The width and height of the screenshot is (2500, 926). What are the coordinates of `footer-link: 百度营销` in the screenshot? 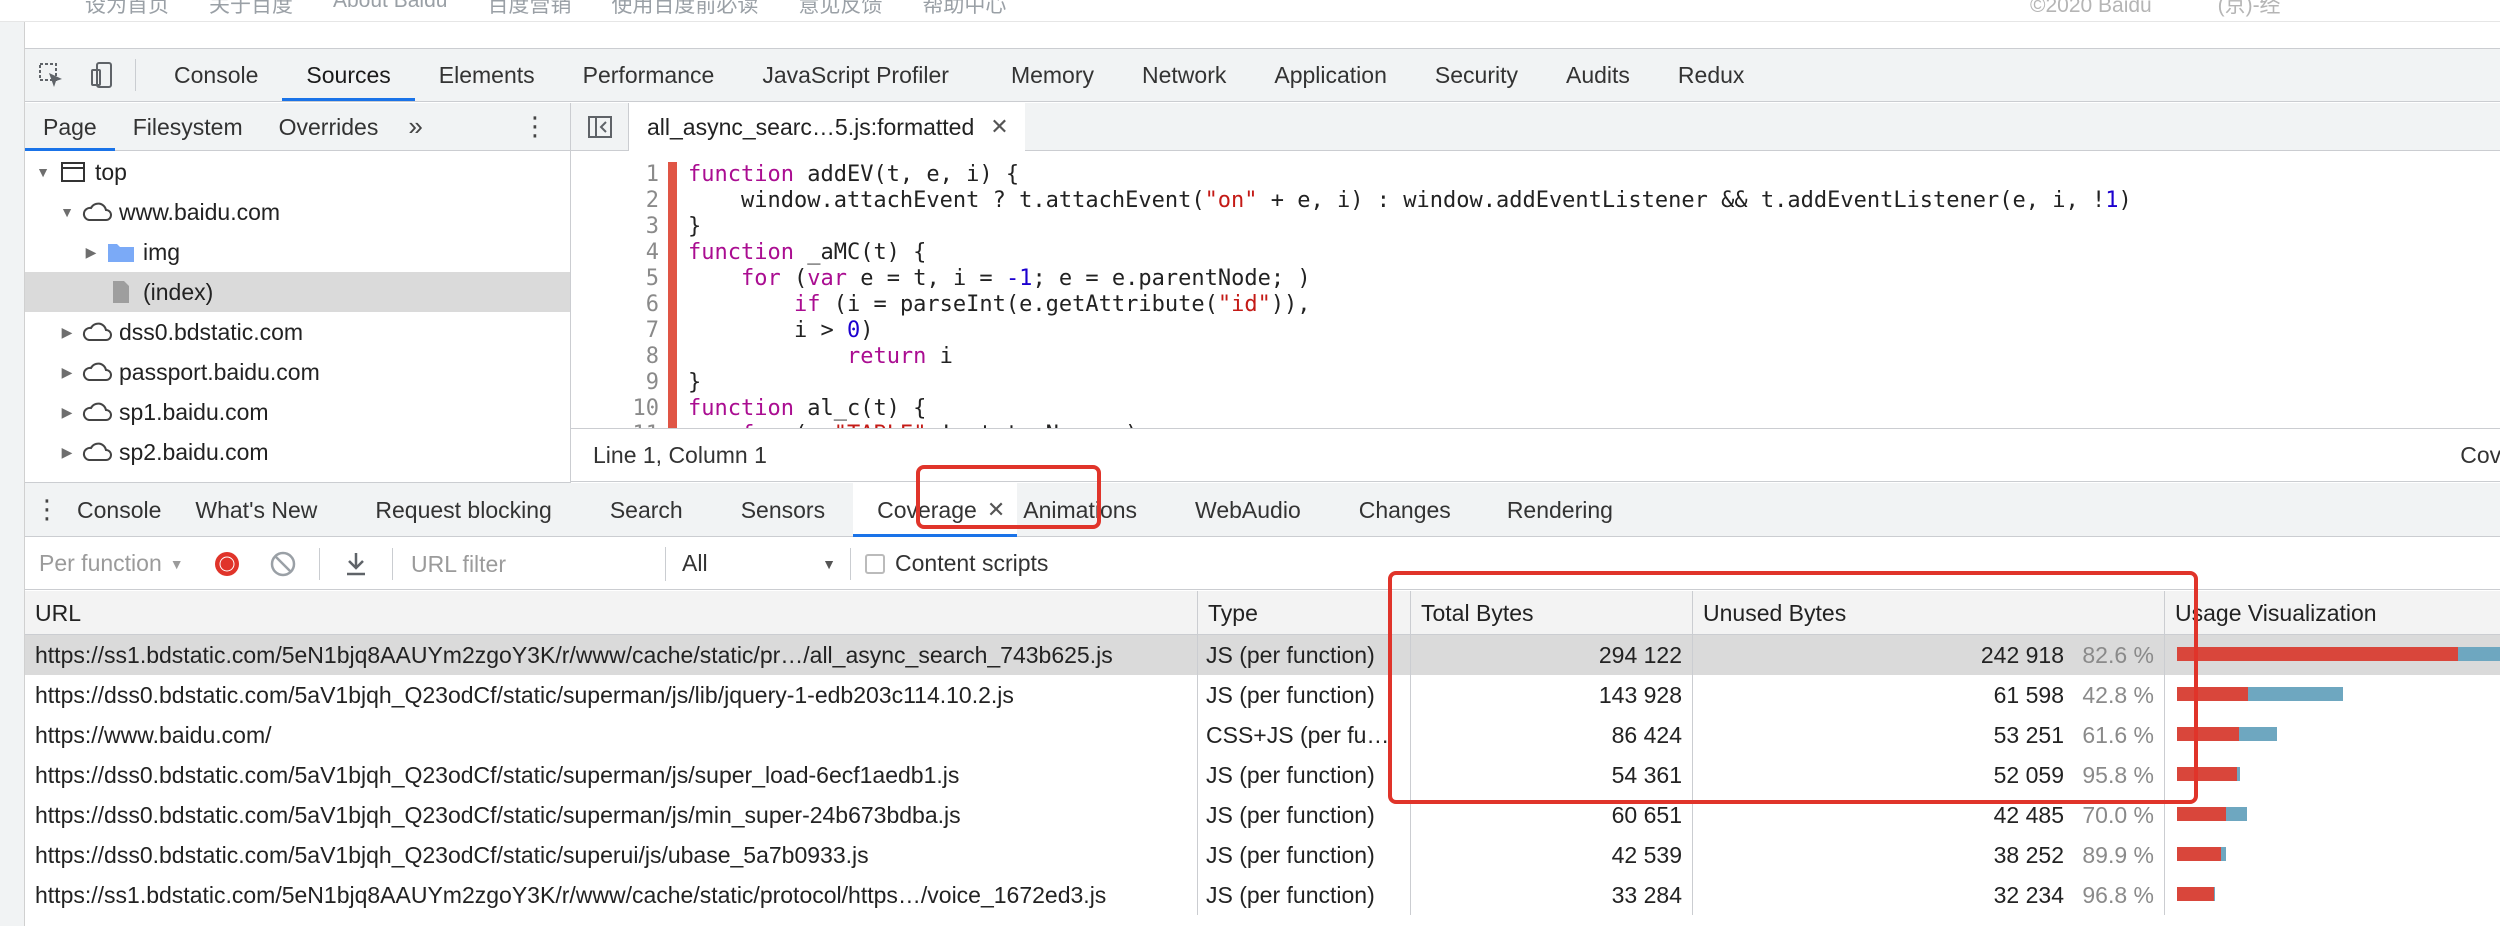 It's located at (529, 9).